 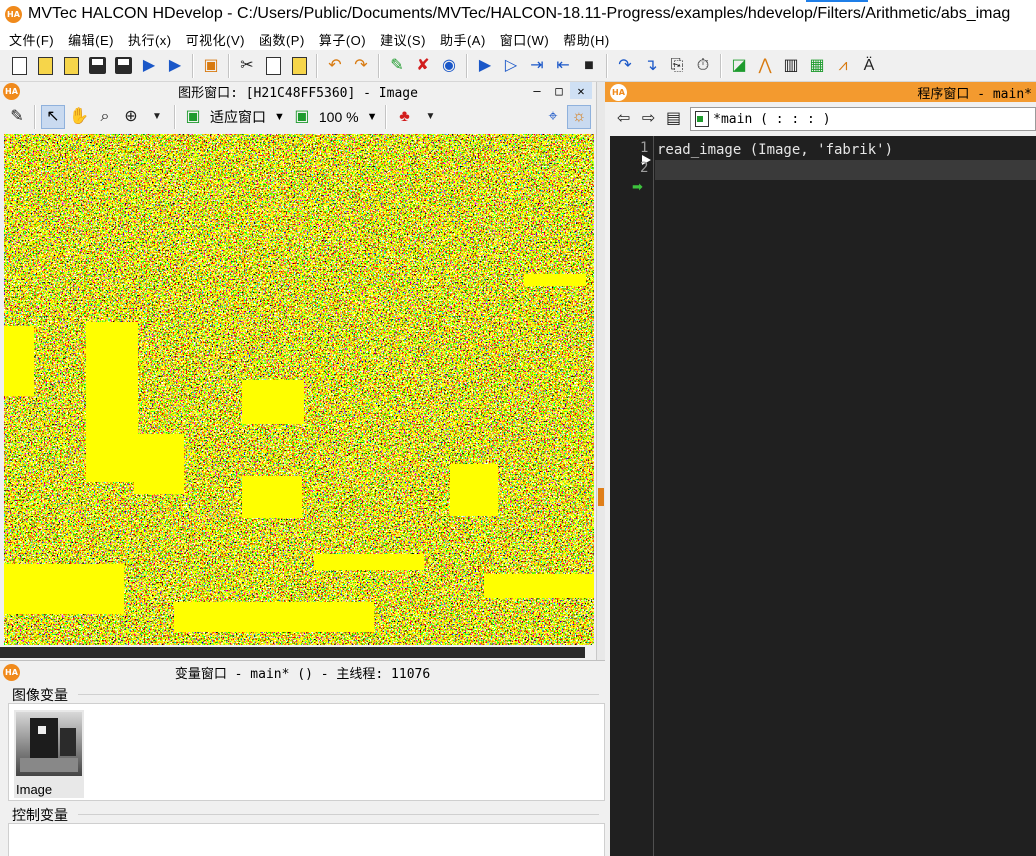 What do you see at coordinates (644, 148) in the screenshot?
I see `line-number: 1` at bounding box center [644, 148].